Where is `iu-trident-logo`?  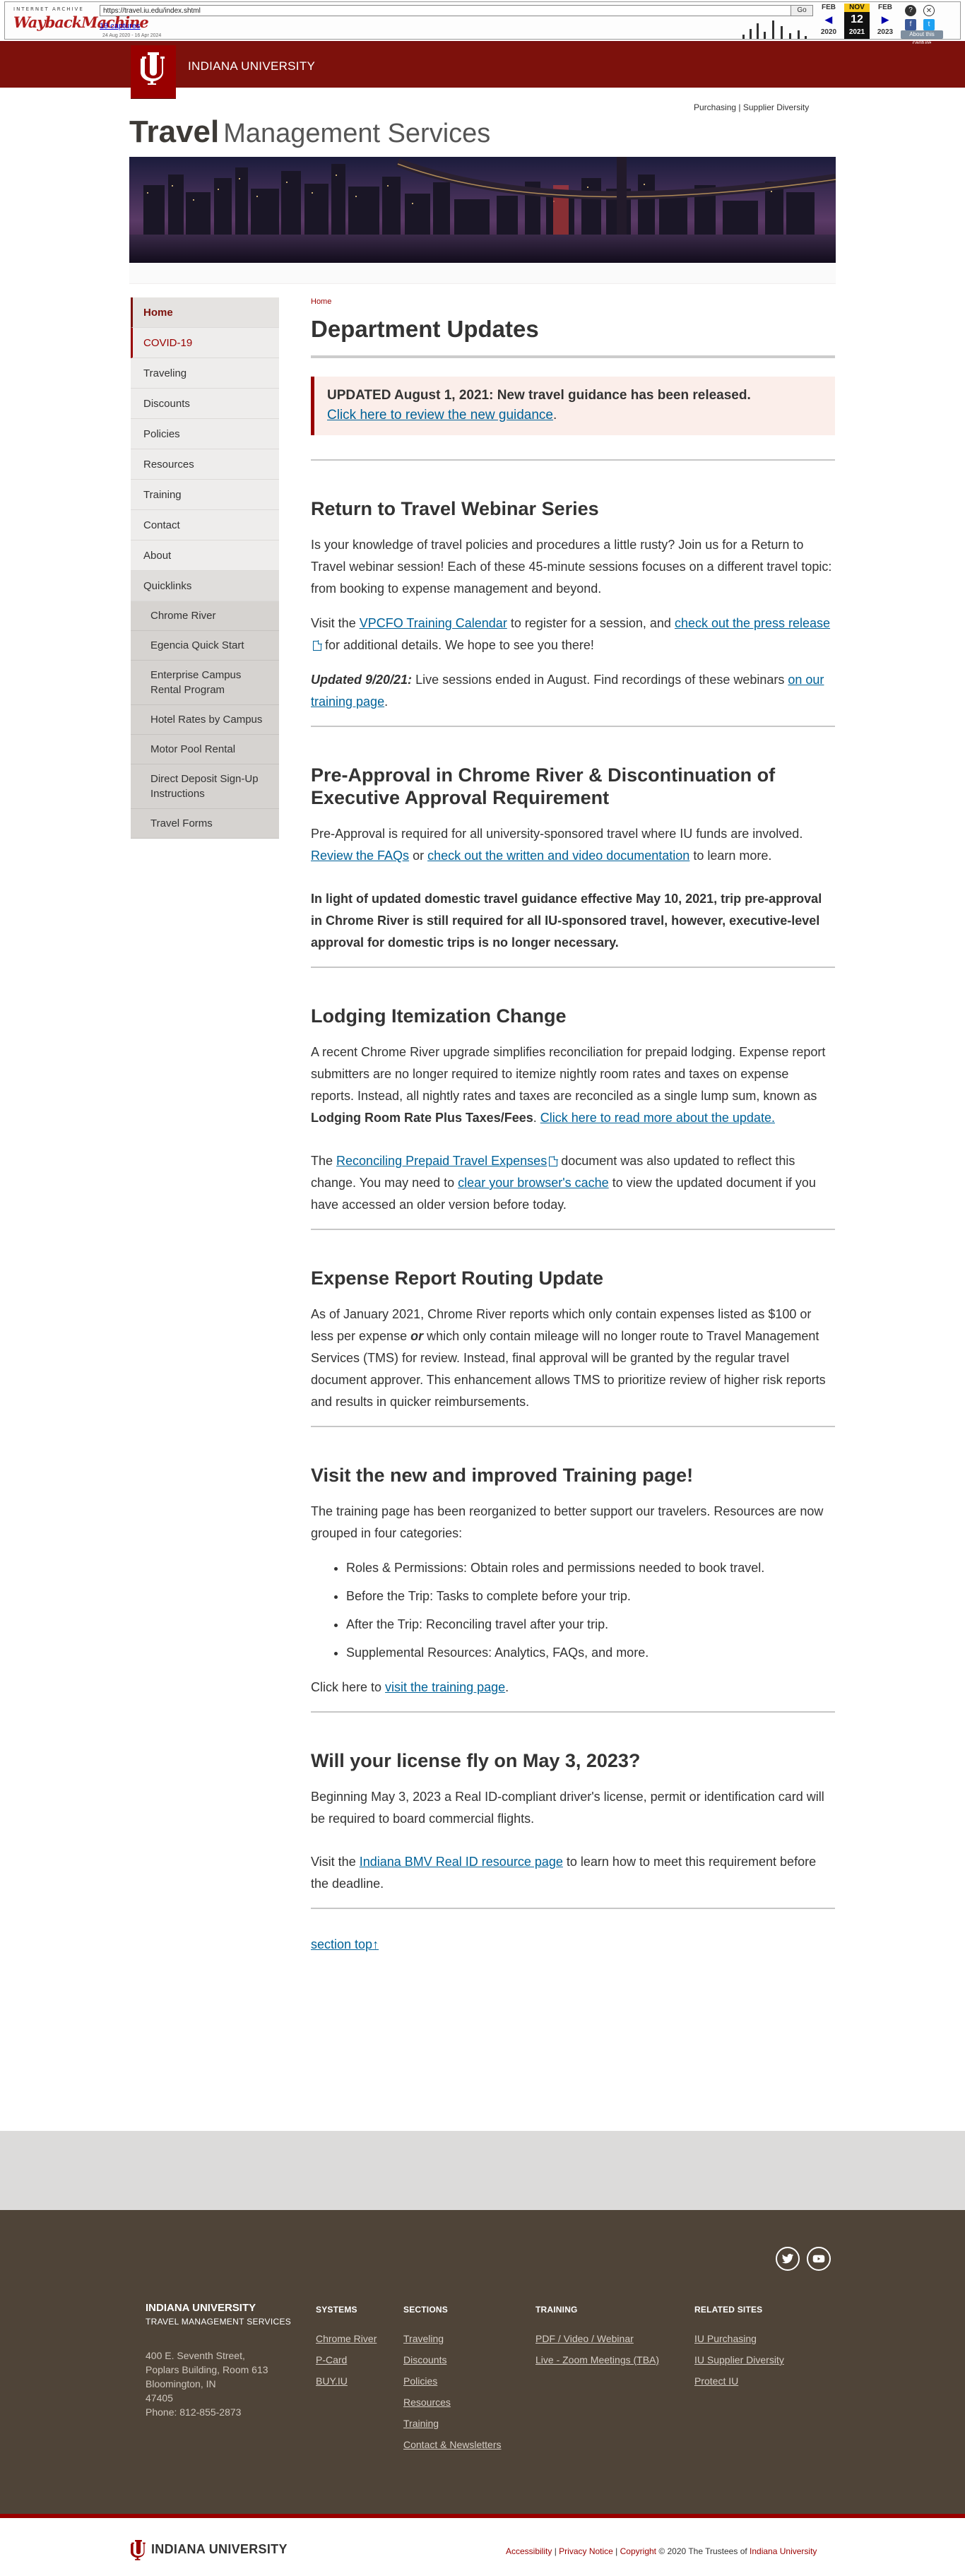
iu-trident-logo is located at coordinates (153, 72).